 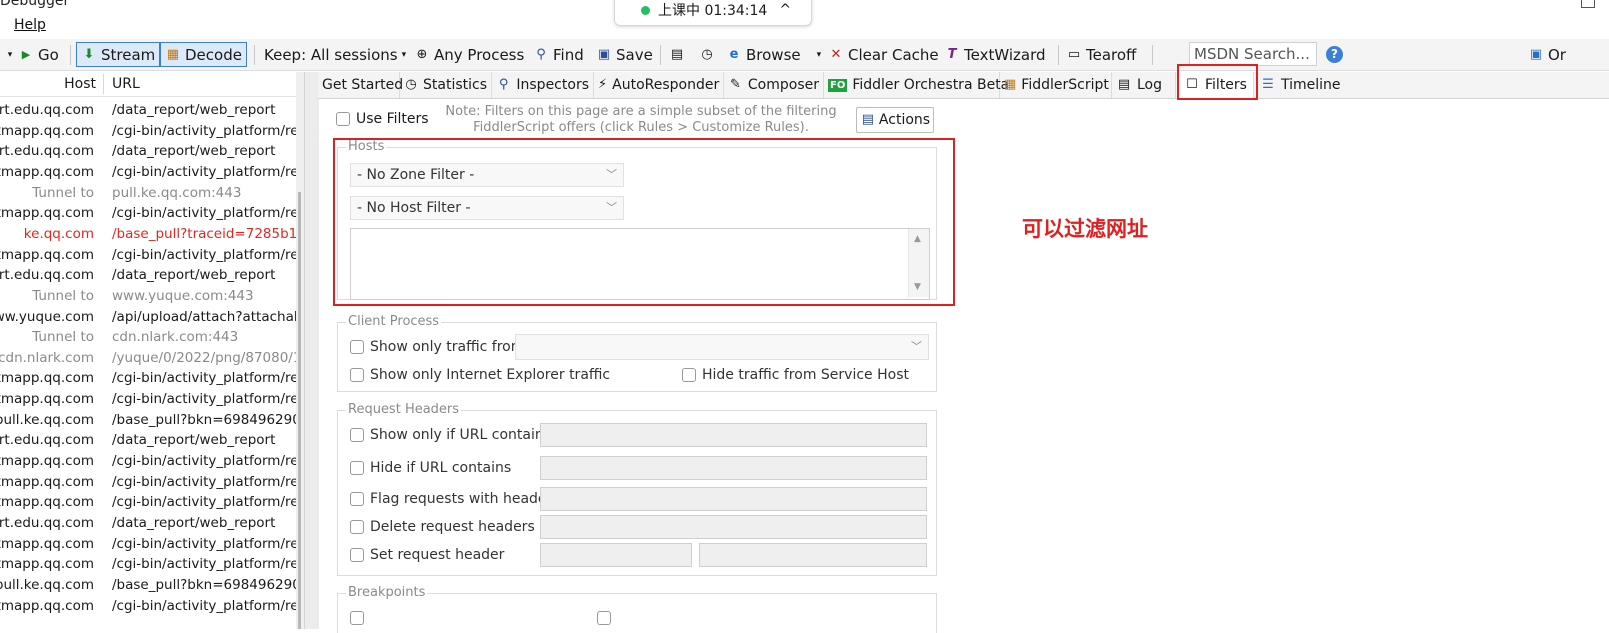 I want to click on decode-button: ▦ Decode, so click(x=203, y=54).